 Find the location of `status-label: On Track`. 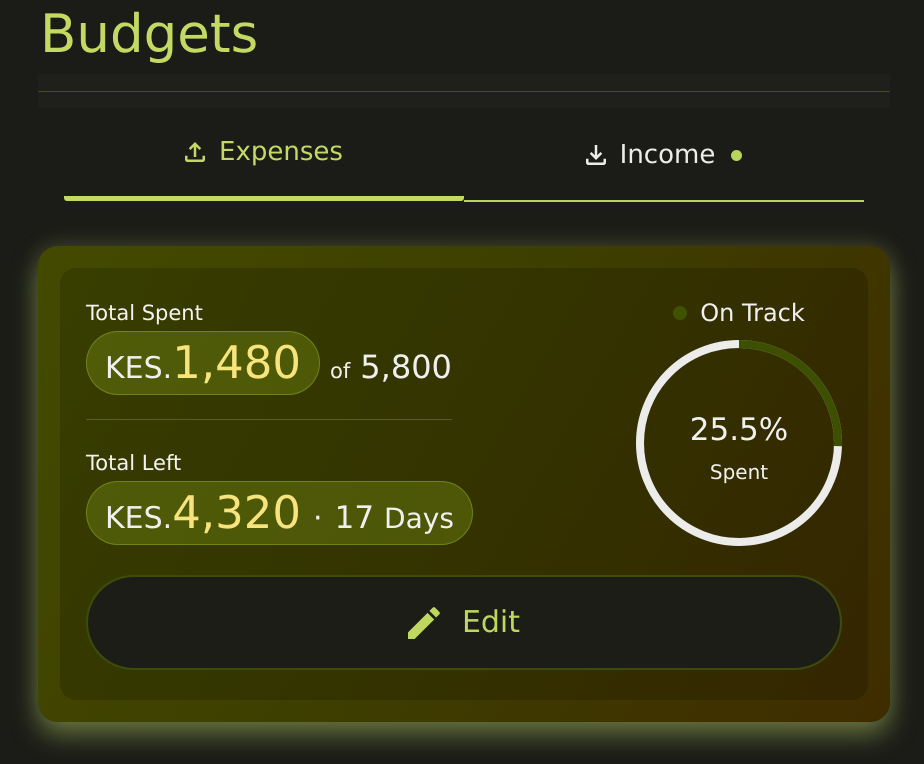

status-label: On Track is located at coordinates (752, 313).